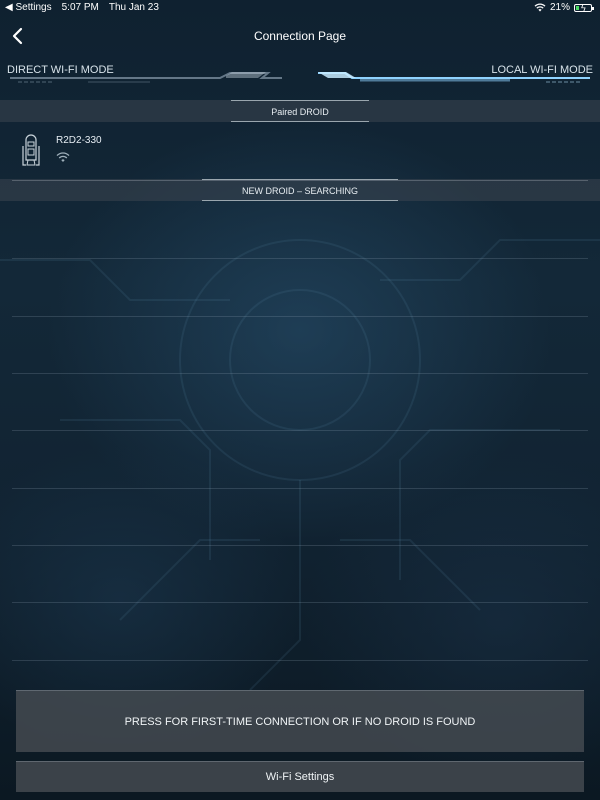 This screenshot has height=800, width=600. I want to click on paired-section-header: Paired DROID, so click(300, 111).